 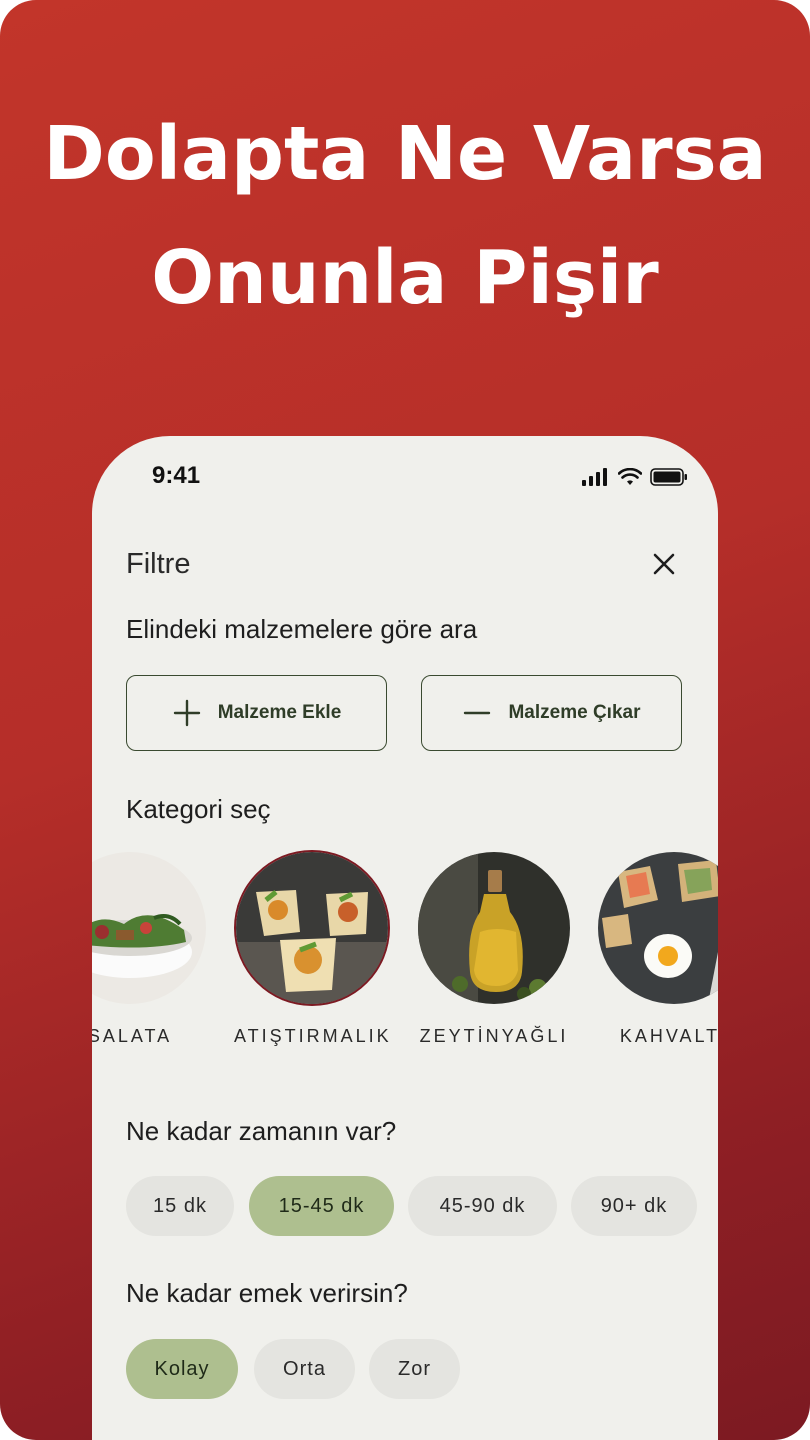 I want to click on olive-oil-image, so click(x=494, y=928).